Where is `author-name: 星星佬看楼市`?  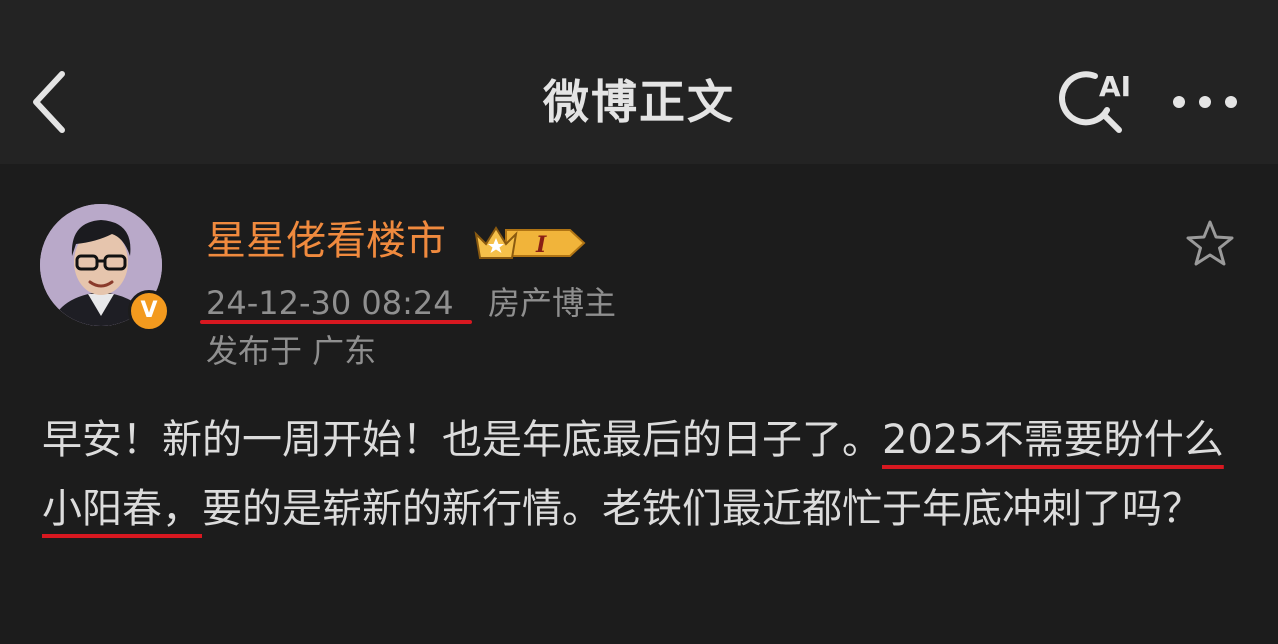 author-name: 星星佬看楼市 is located at coordinates (326, 241).